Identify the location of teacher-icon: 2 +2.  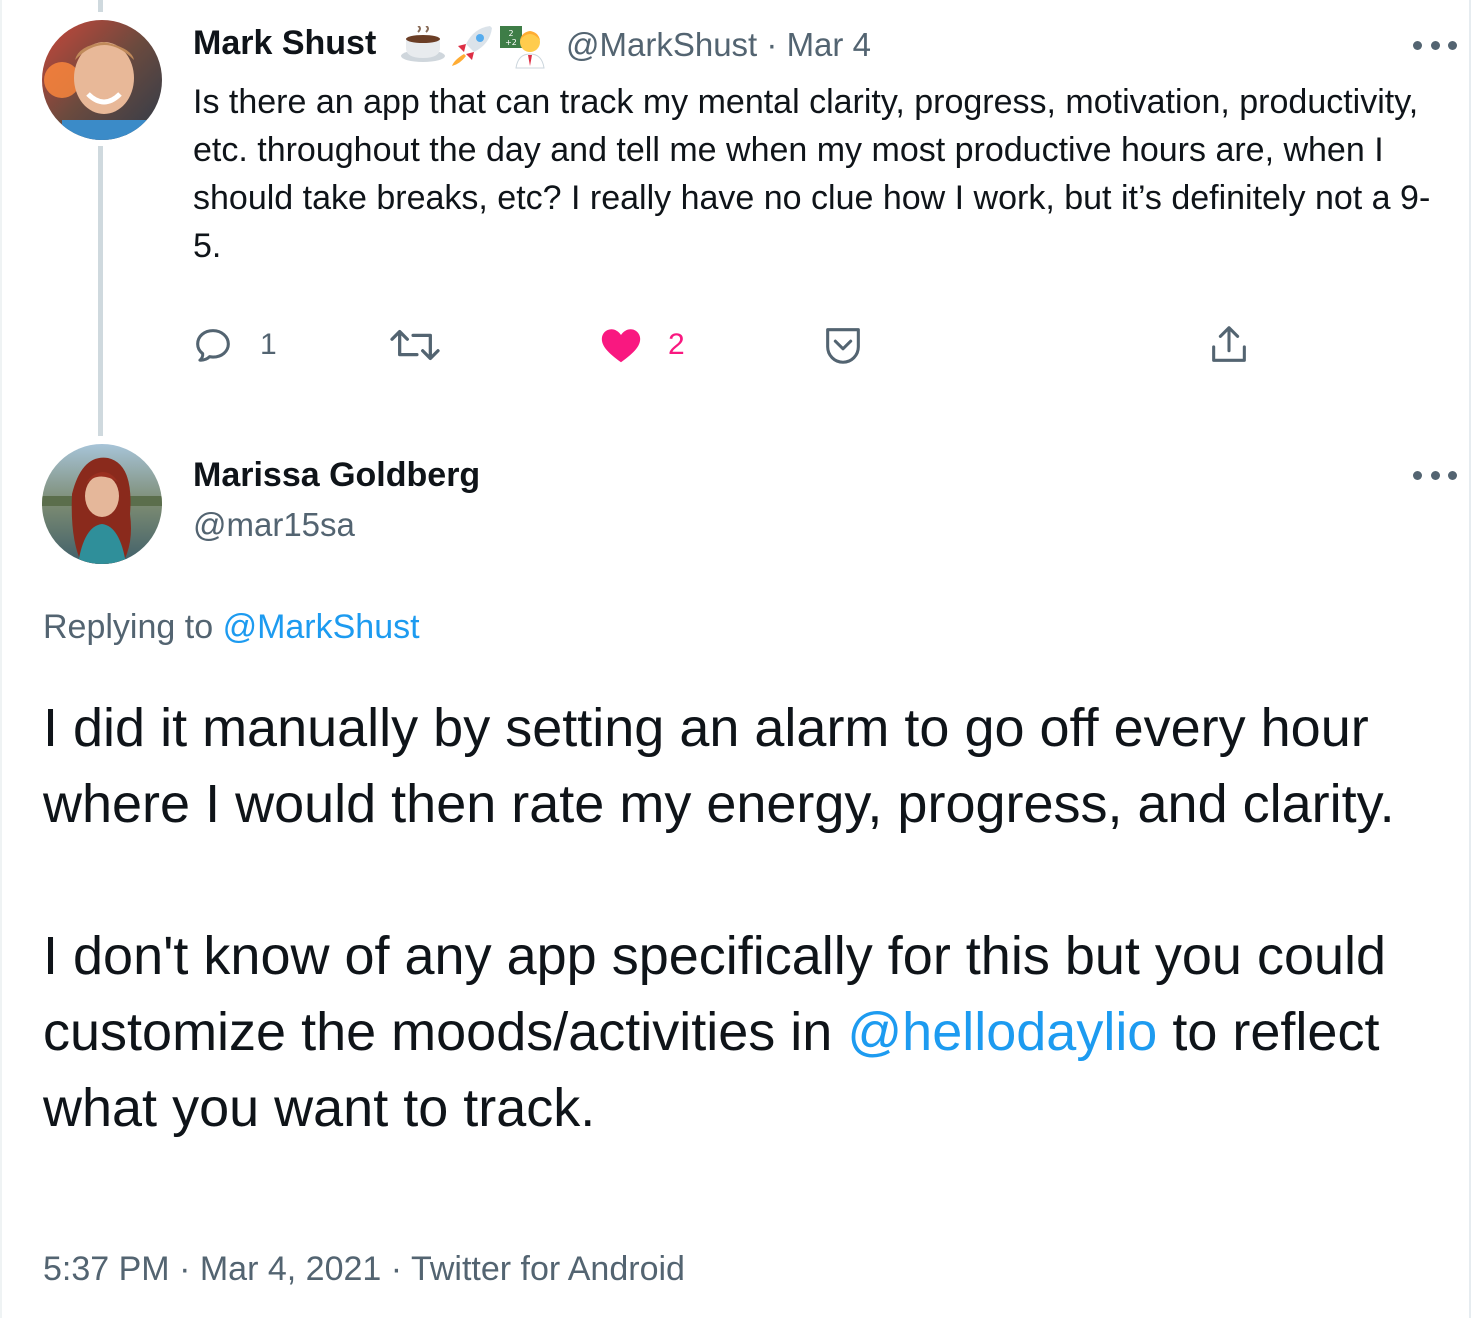
(522, 47).